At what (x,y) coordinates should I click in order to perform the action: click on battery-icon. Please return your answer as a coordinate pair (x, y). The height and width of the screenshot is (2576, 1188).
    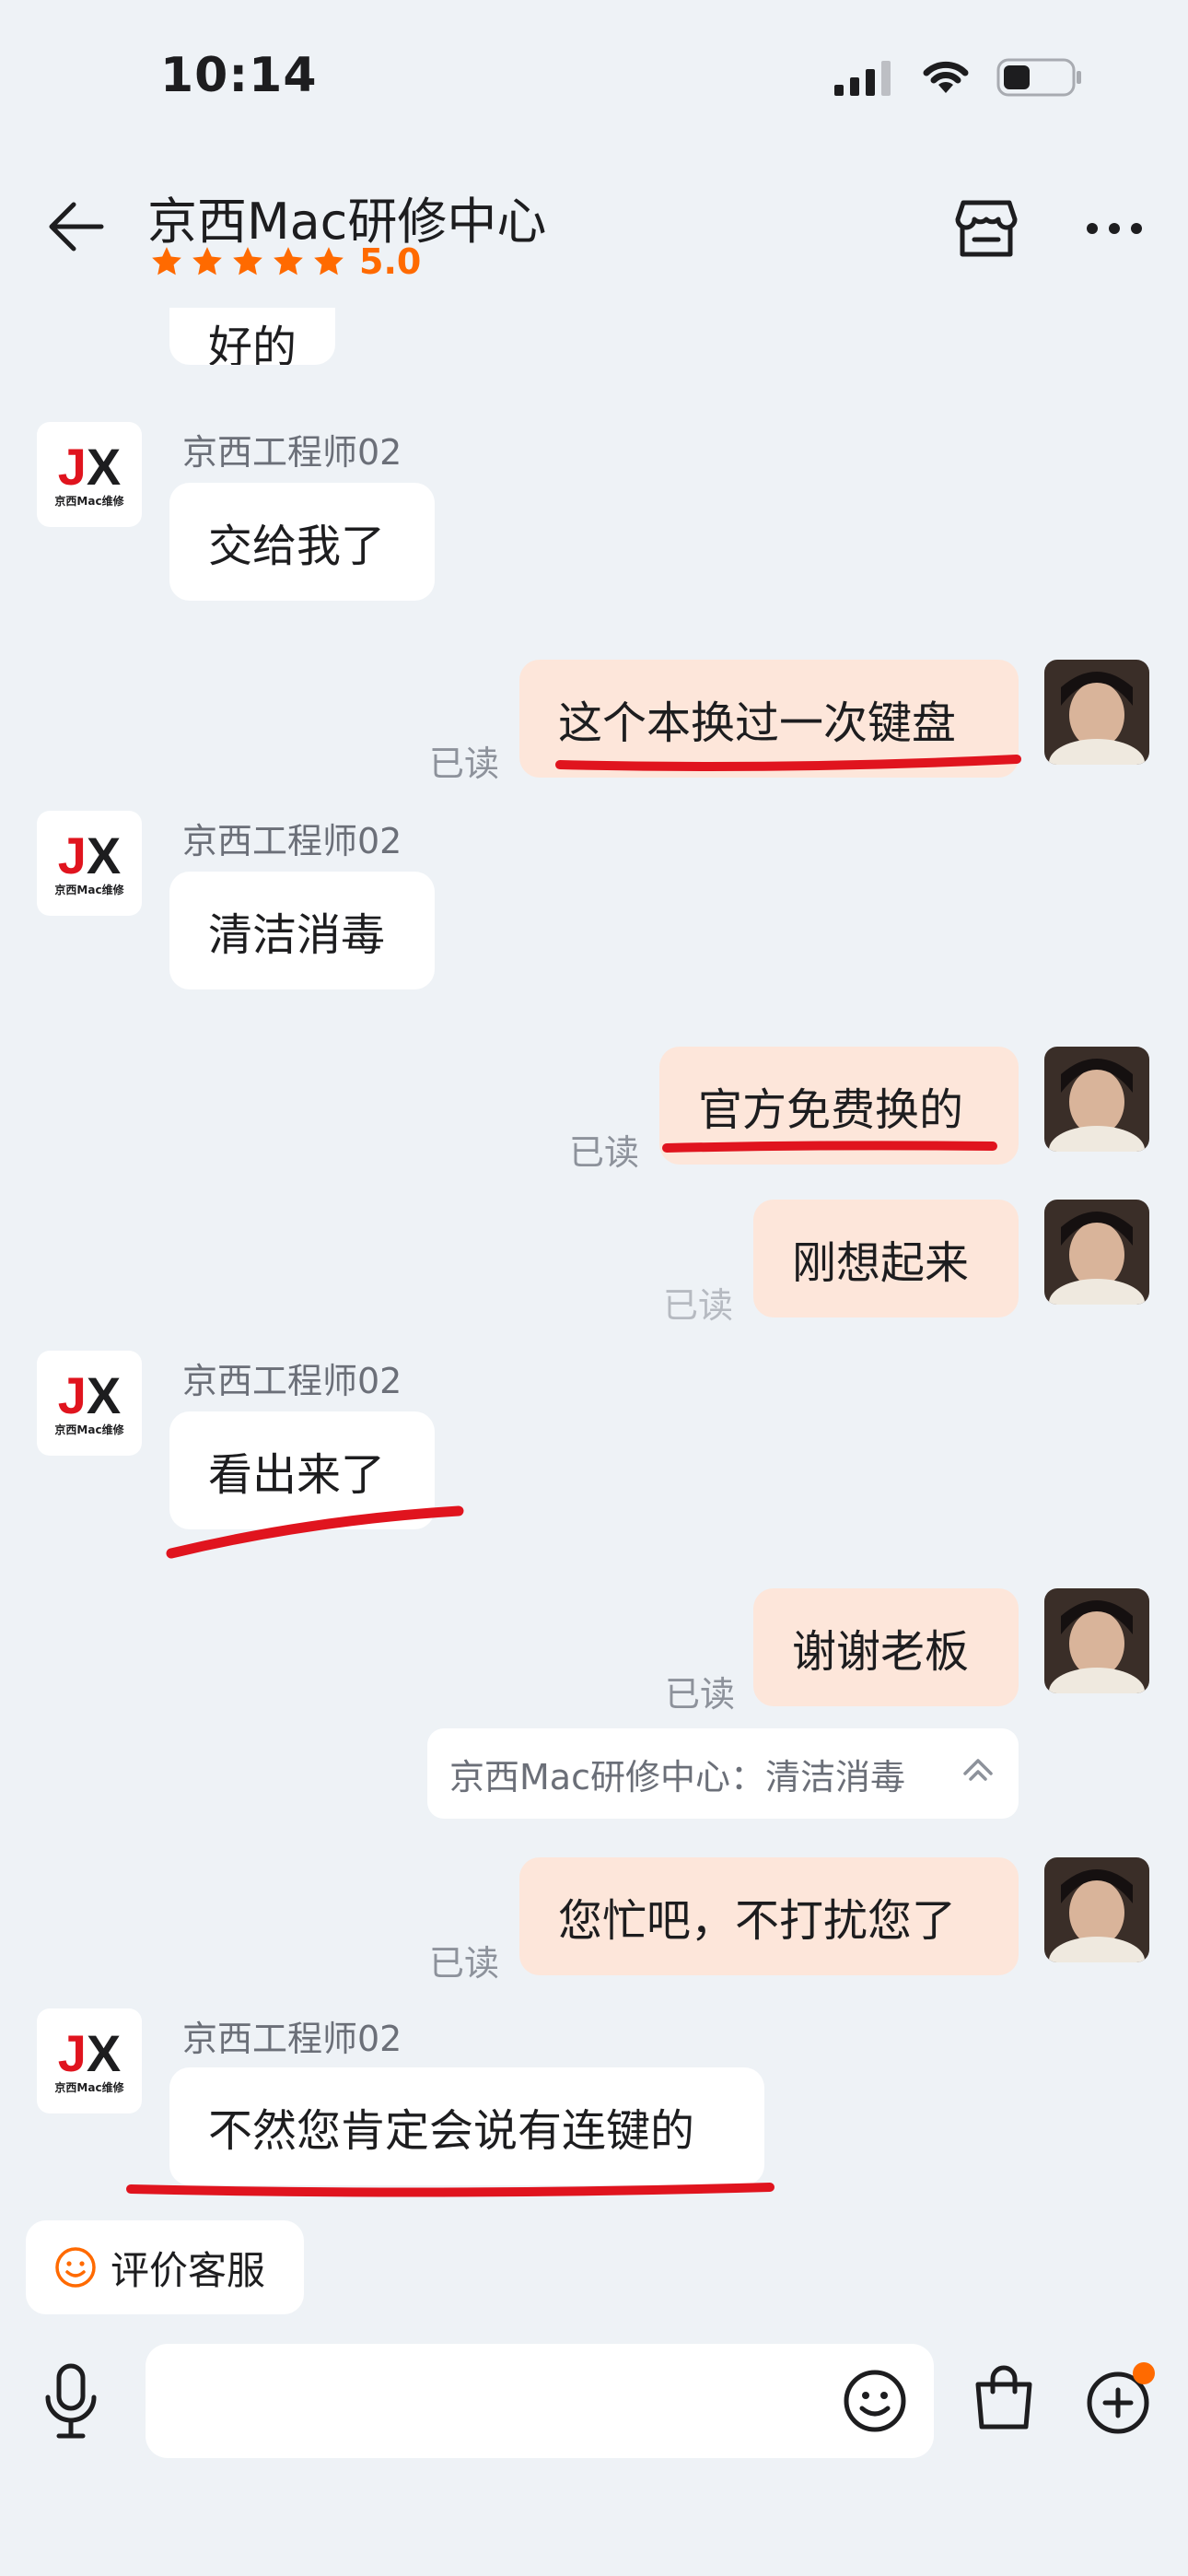
    Looking at the image, I should click on (1038, 77).